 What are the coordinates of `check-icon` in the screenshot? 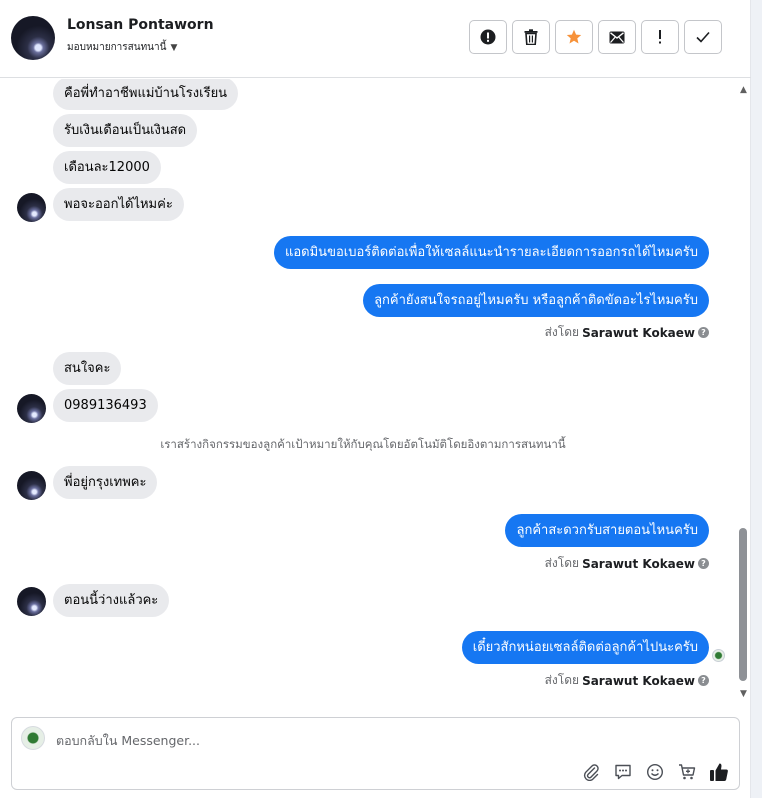 It's located at (703, 37).